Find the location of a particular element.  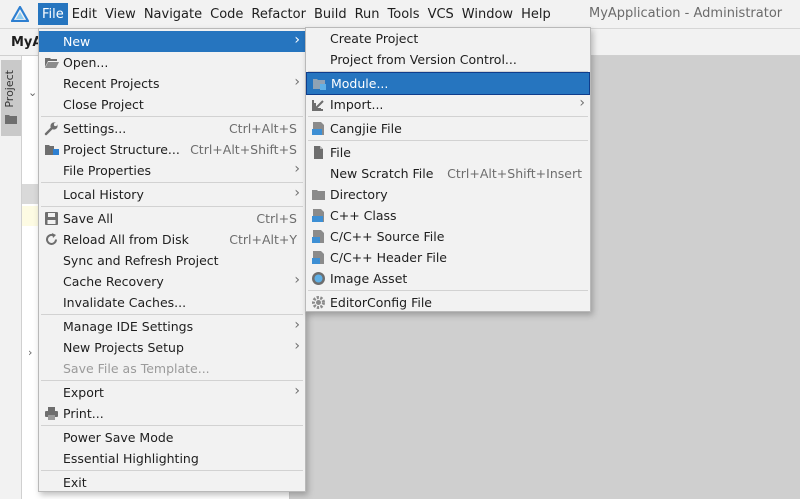

menu-item-label: Cache Recovery is located at coordinates (113, 281).